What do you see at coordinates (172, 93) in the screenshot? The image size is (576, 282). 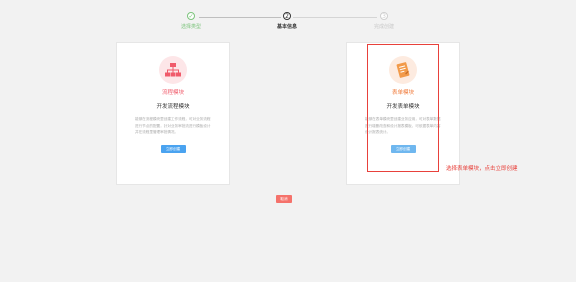 I see `card-title: 流程模块` at bounding box center [172, 93].